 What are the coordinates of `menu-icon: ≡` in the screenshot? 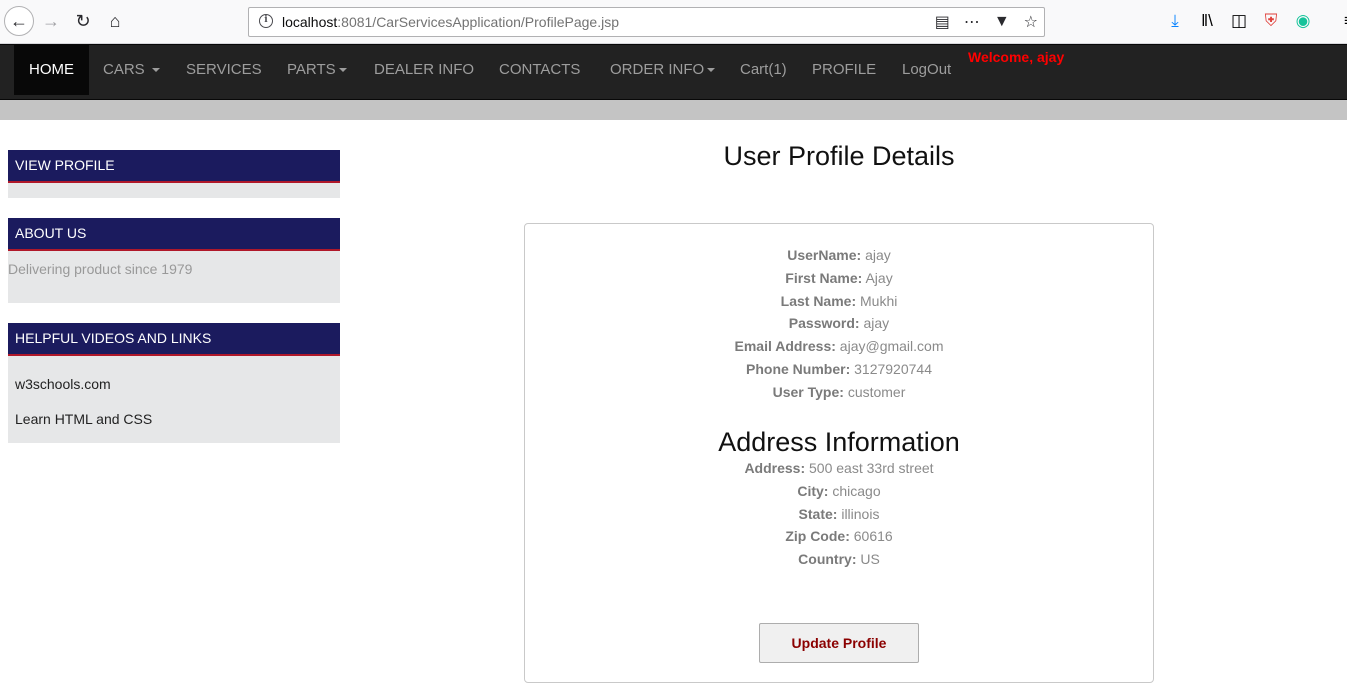 It's located at (1343, 21).